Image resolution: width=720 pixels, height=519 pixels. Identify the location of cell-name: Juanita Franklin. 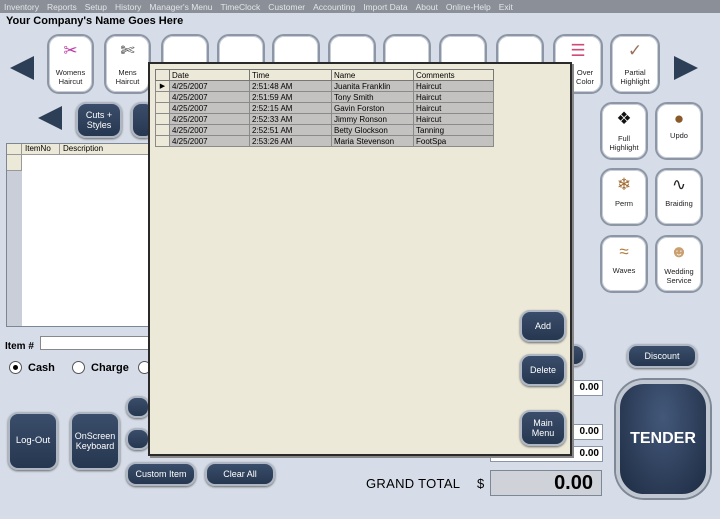
(372, 86).